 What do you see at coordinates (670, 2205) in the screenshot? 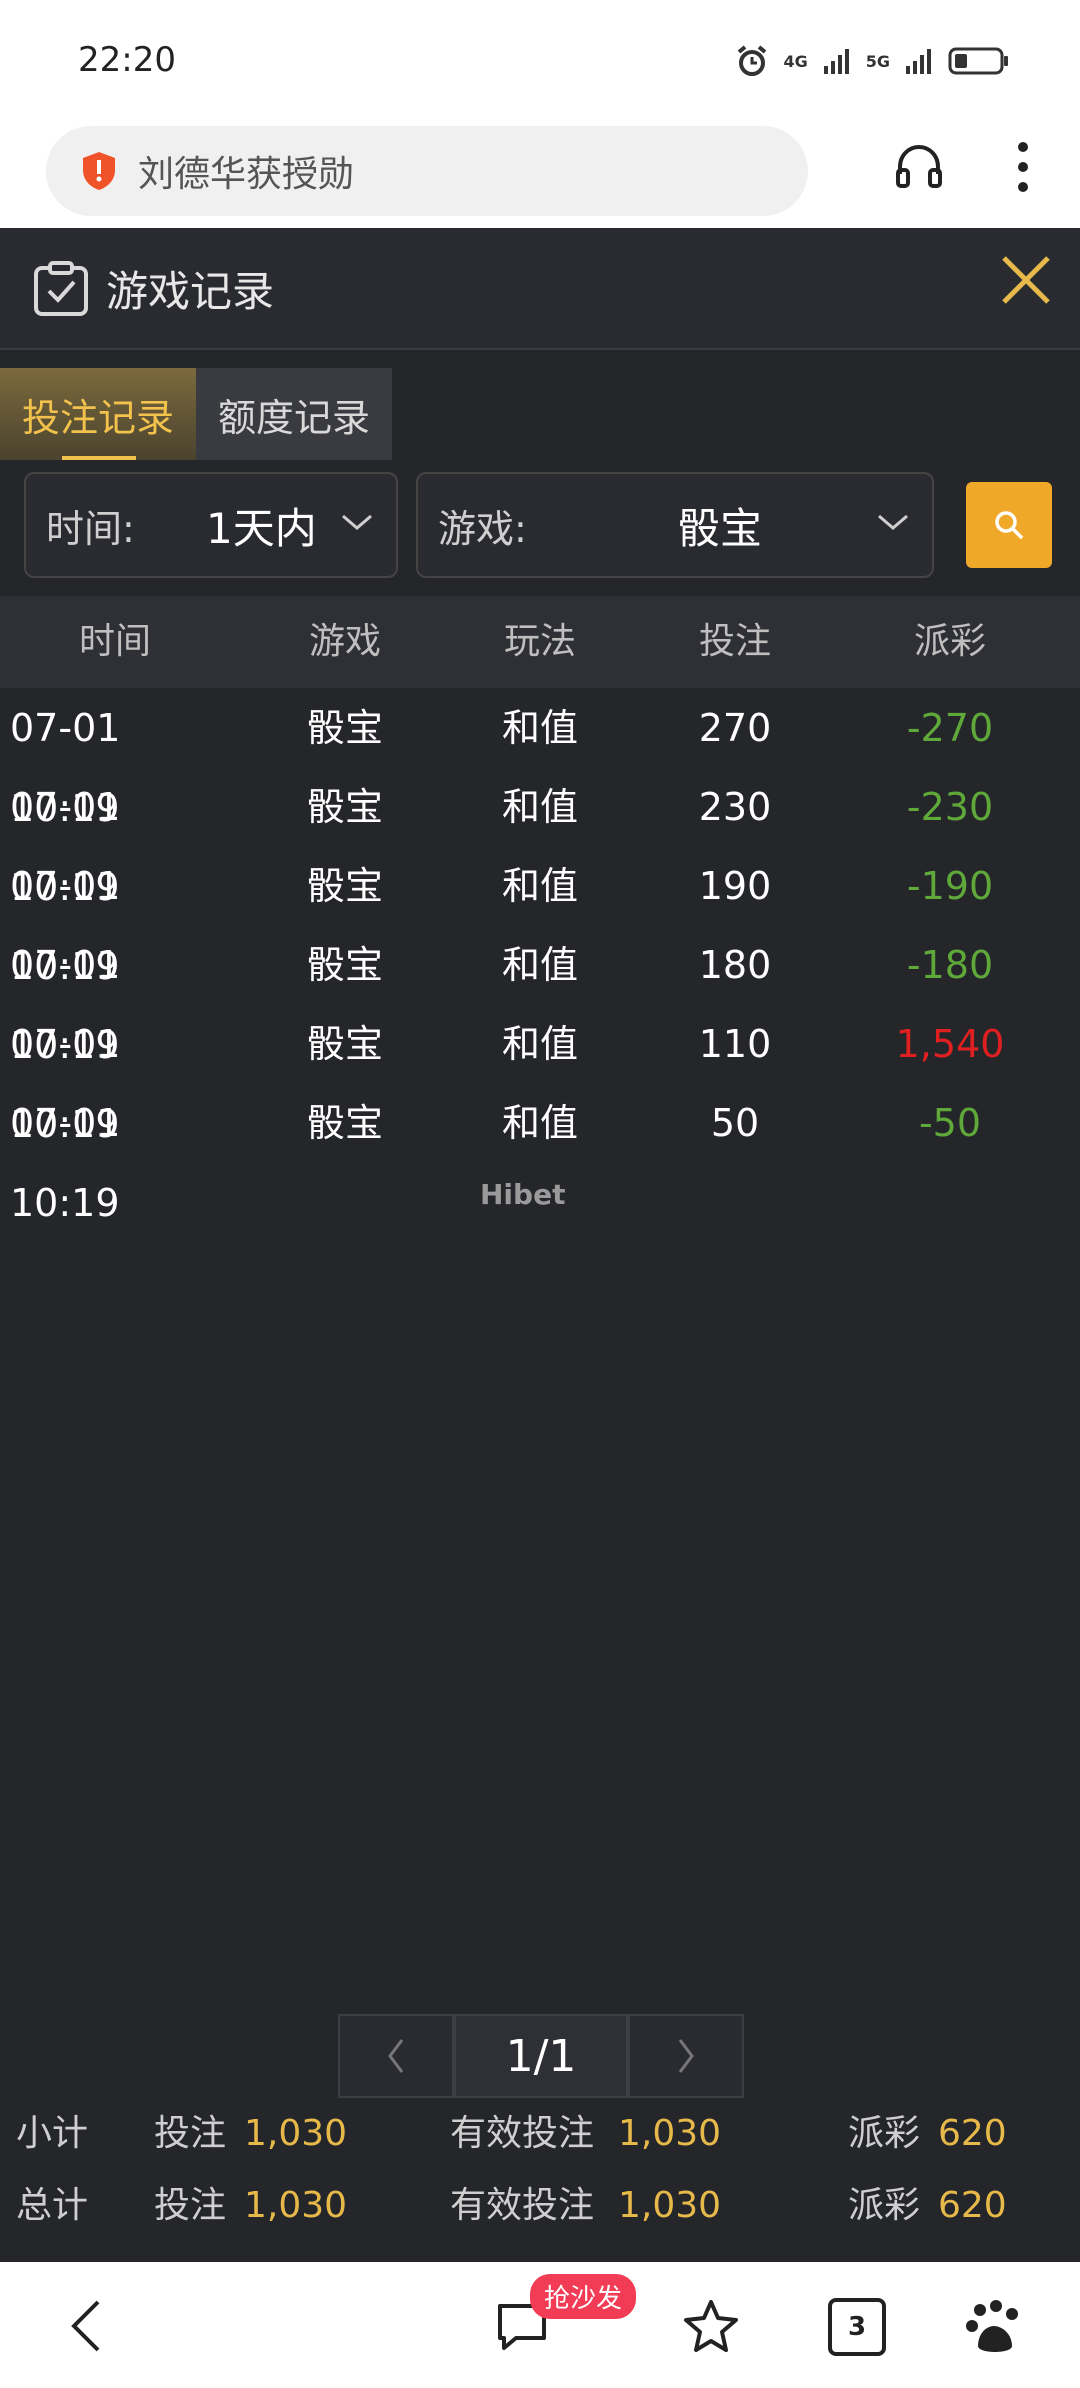
I see `total-valid-value: 1,030` at bounding box center [670, 2205].